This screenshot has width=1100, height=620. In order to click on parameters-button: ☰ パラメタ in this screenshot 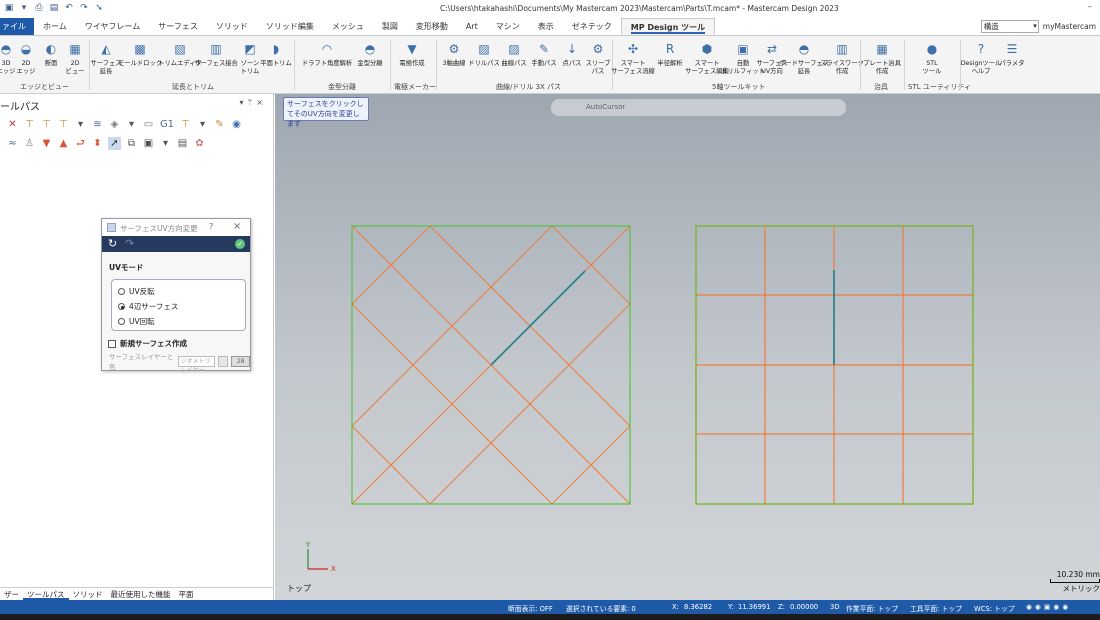, I will do `click(1012, 53)`.